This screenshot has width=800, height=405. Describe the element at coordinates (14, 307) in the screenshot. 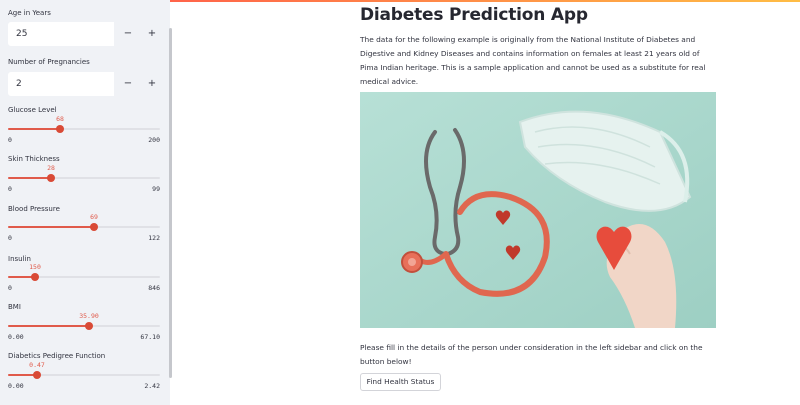

I see `bmi-label: BMI` at that location.